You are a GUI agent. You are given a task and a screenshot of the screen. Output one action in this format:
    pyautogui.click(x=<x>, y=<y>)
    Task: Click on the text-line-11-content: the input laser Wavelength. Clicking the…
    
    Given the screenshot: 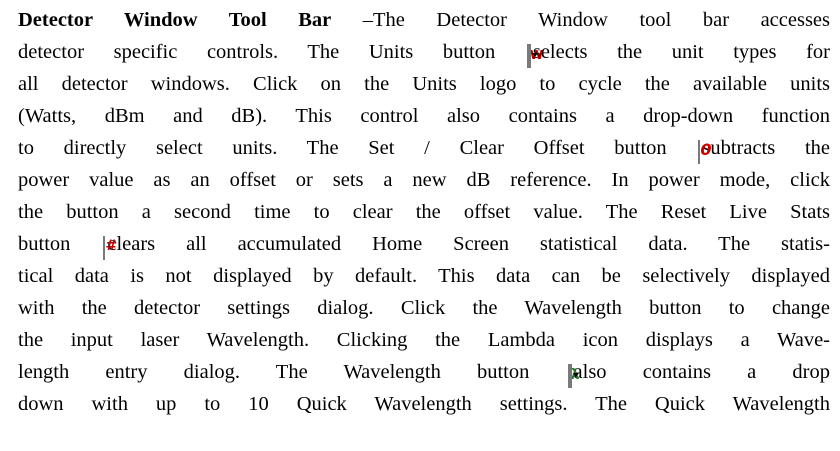 What is the action you would take?
    pyautogui.click(x=424, y=340)
    